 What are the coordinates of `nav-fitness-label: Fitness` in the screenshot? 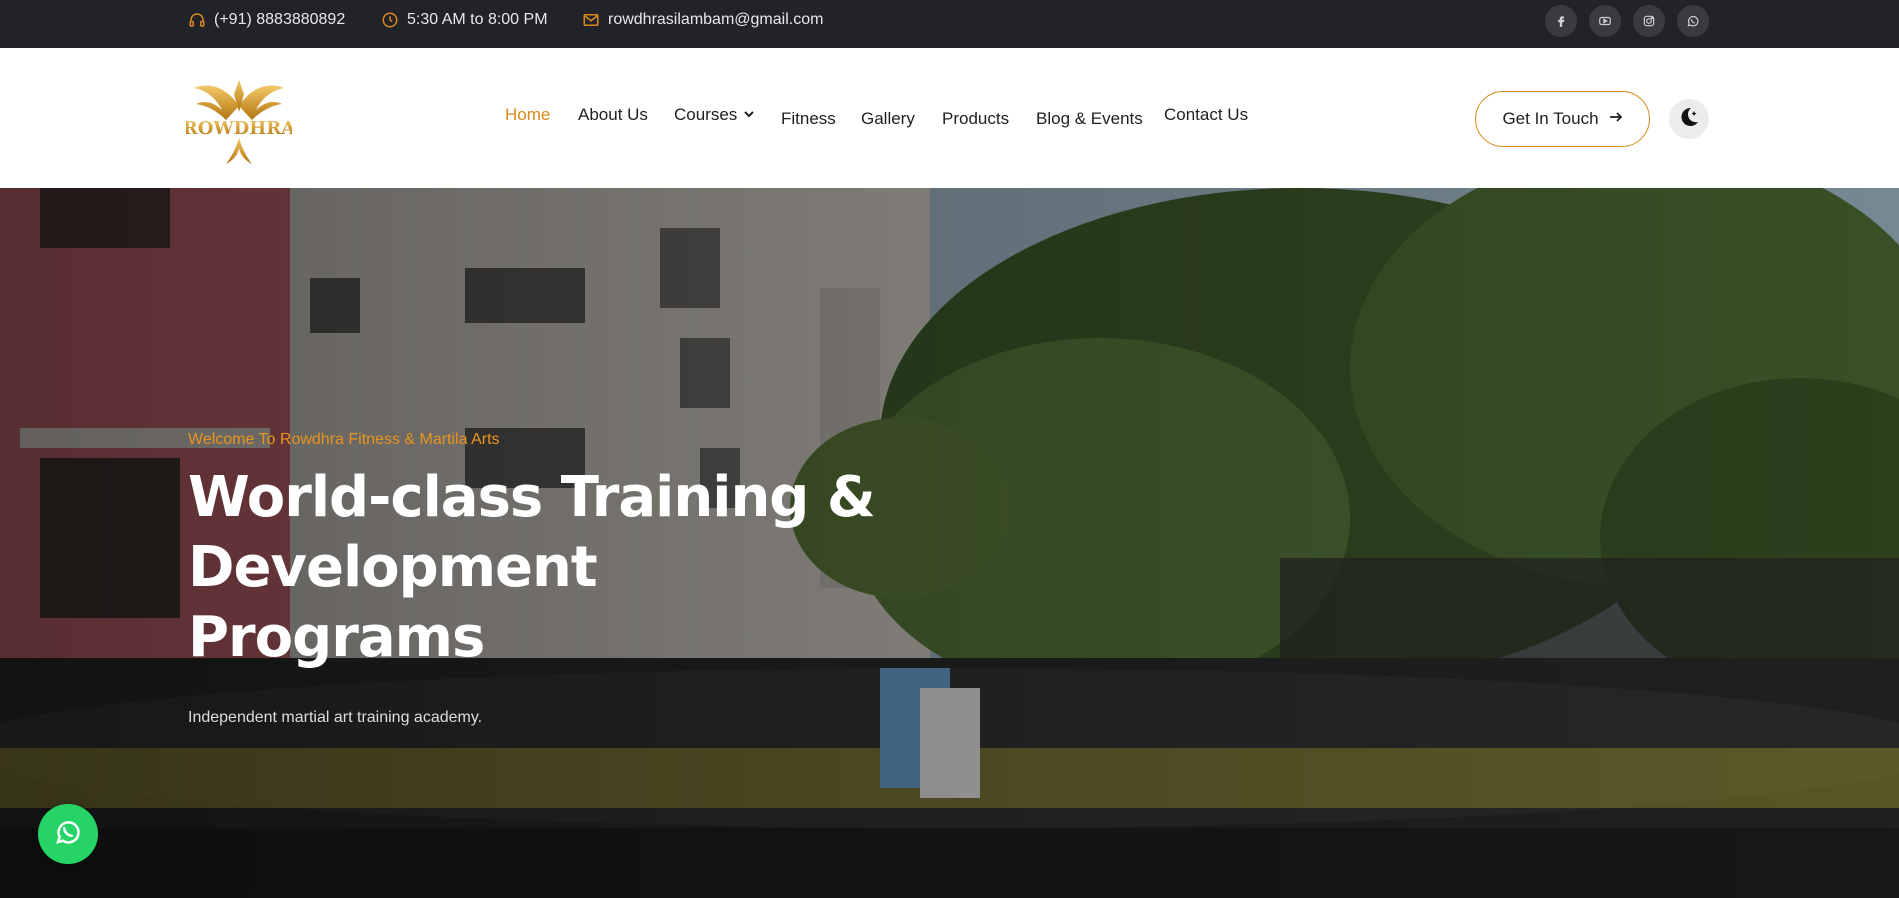 It's located at (808, 118).